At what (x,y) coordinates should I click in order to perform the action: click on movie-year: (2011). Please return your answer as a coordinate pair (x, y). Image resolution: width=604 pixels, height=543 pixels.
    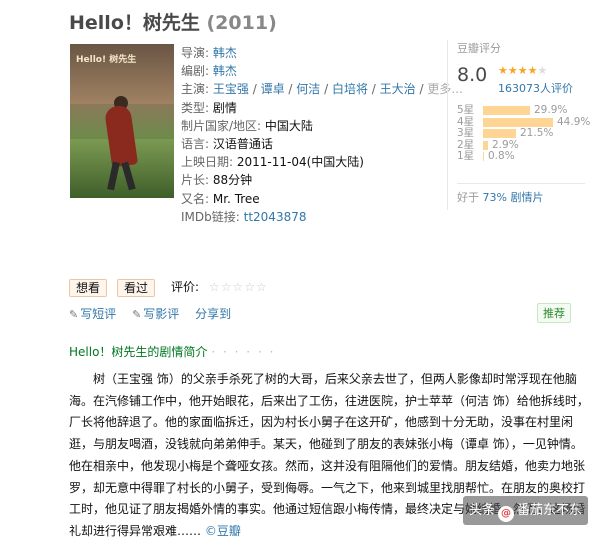
    Looking at the image, I should click on (241, 23).